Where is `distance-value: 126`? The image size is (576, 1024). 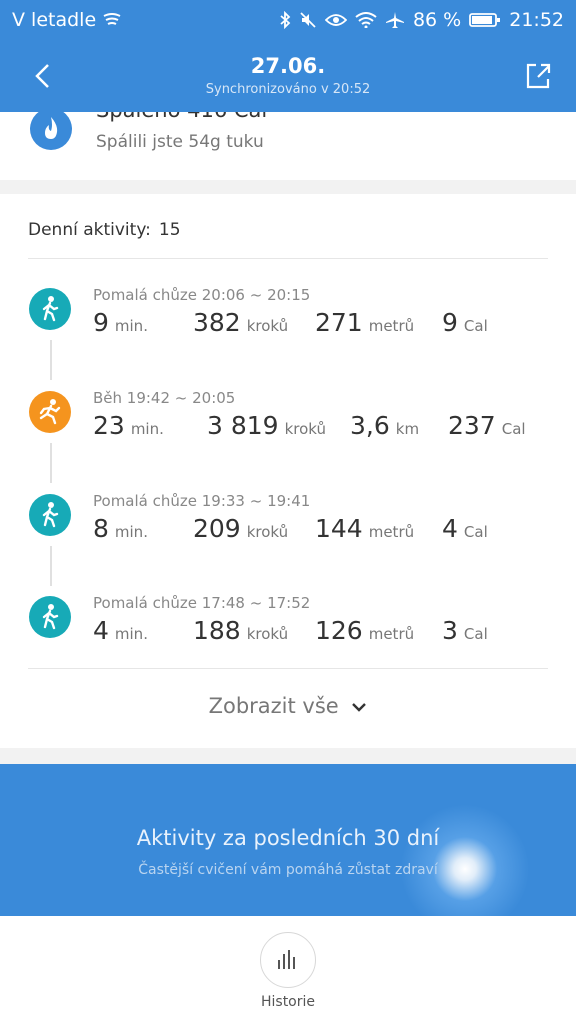
distance-value: 126 is located at coordinates (339, 630).